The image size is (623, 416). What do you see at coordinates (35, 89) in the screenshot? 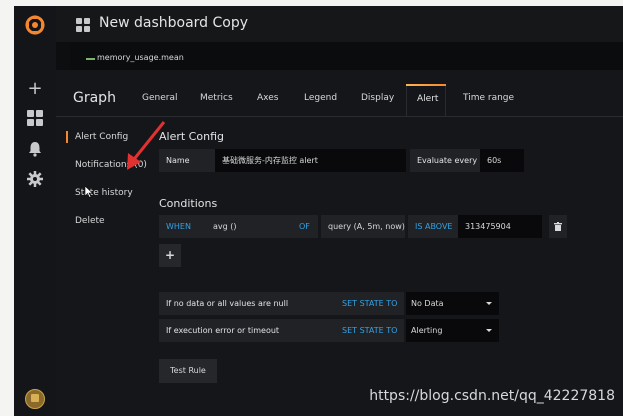
I see `plus-icon: +` at bounding box center [35, 89].